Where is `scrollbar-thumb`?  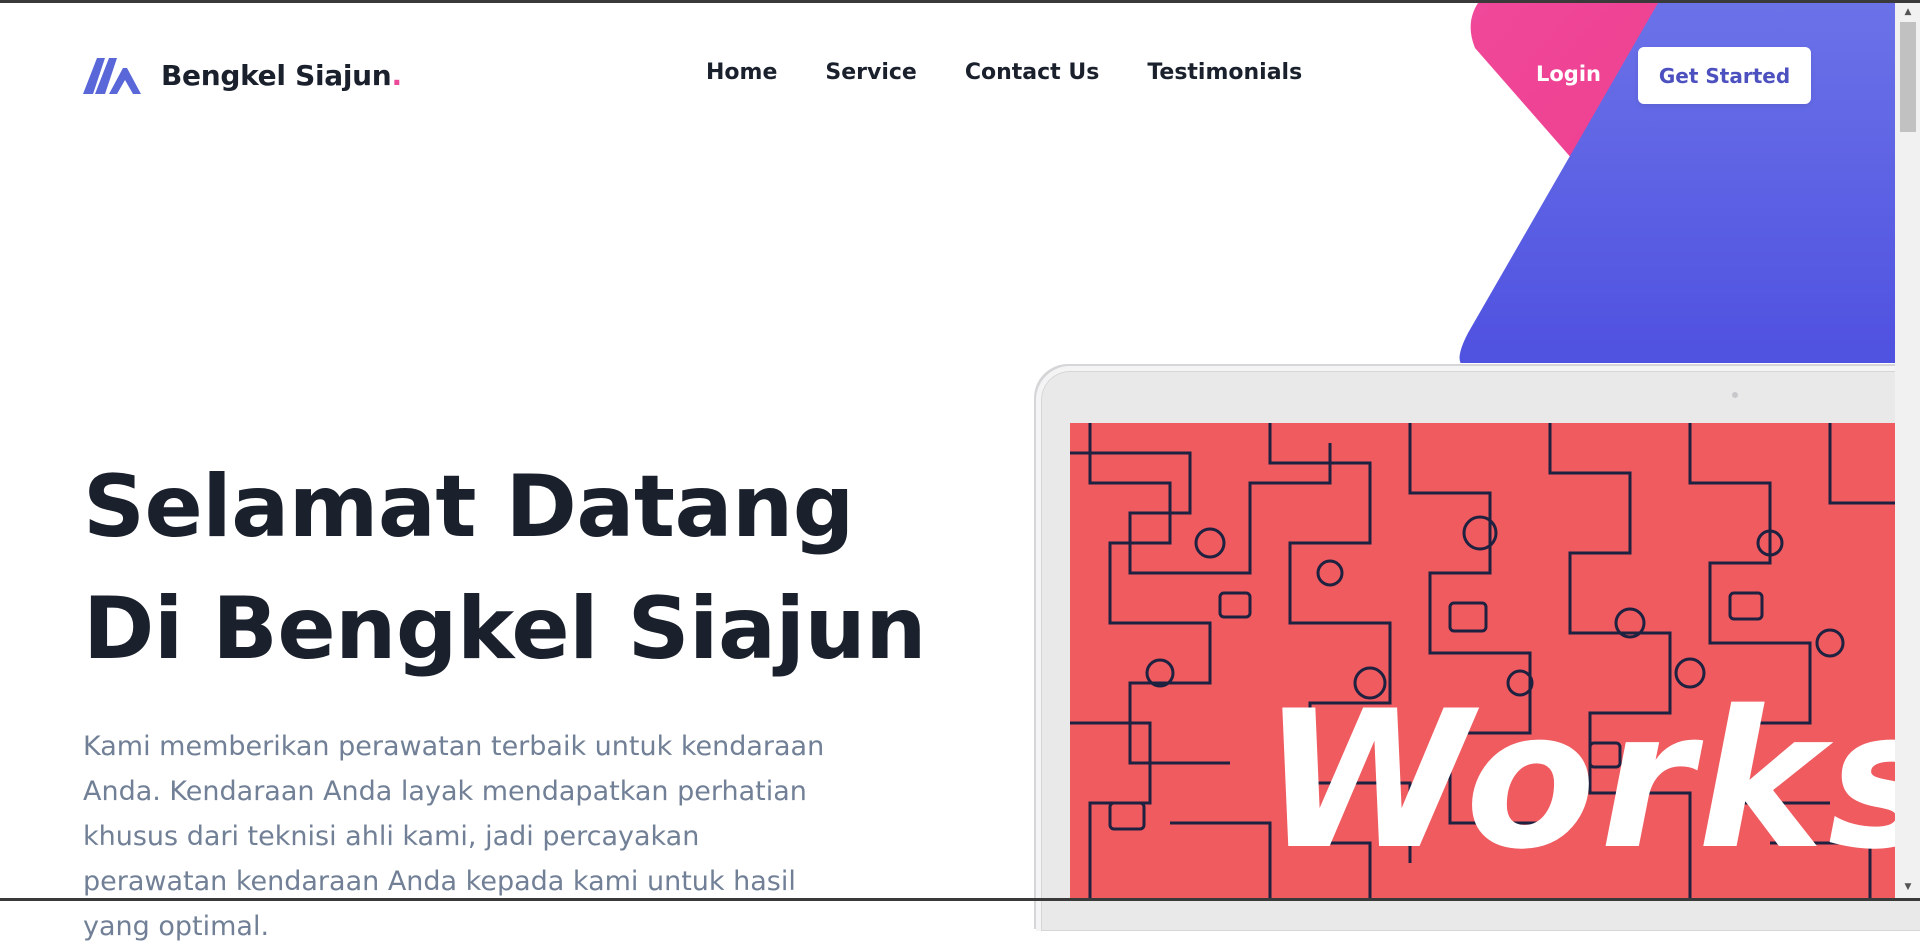 scrollbar-thumb is located at coordinates (1908, 77).